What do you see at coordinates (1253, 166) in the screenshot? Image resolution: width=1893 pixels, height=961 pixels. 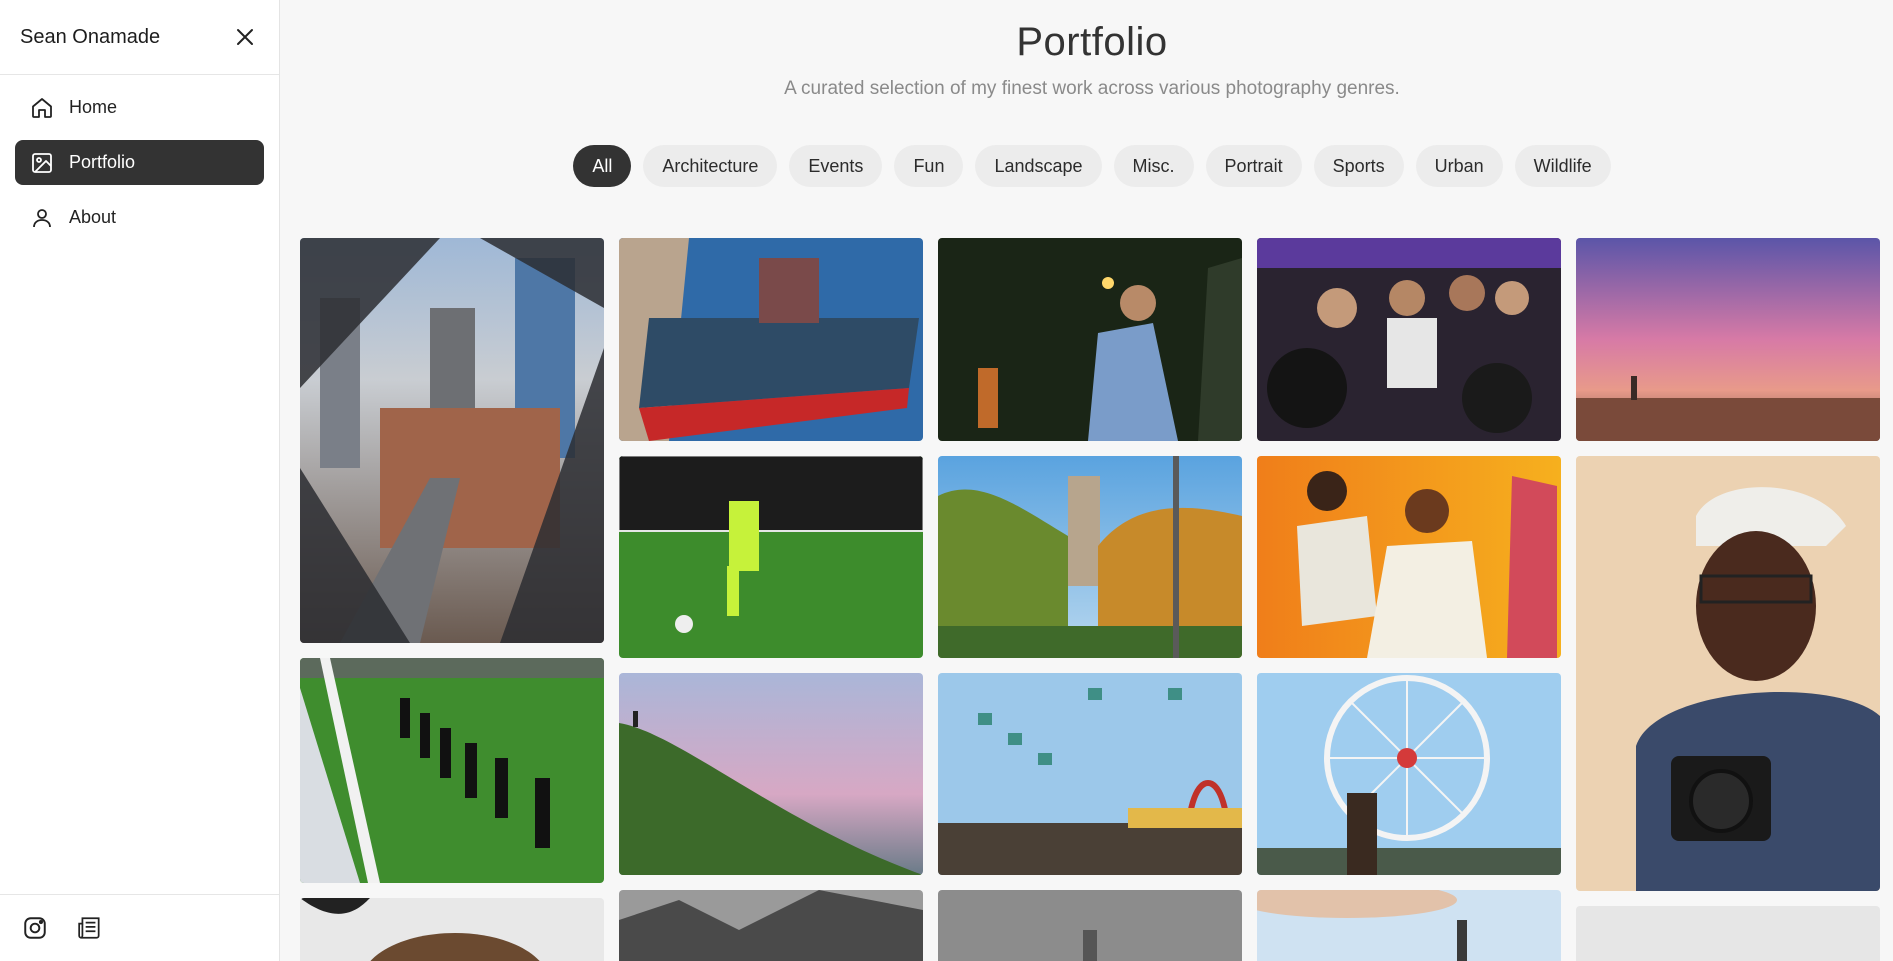 I see `filter-chip-portrait: Portrait` at bounding box center [1253, 166].